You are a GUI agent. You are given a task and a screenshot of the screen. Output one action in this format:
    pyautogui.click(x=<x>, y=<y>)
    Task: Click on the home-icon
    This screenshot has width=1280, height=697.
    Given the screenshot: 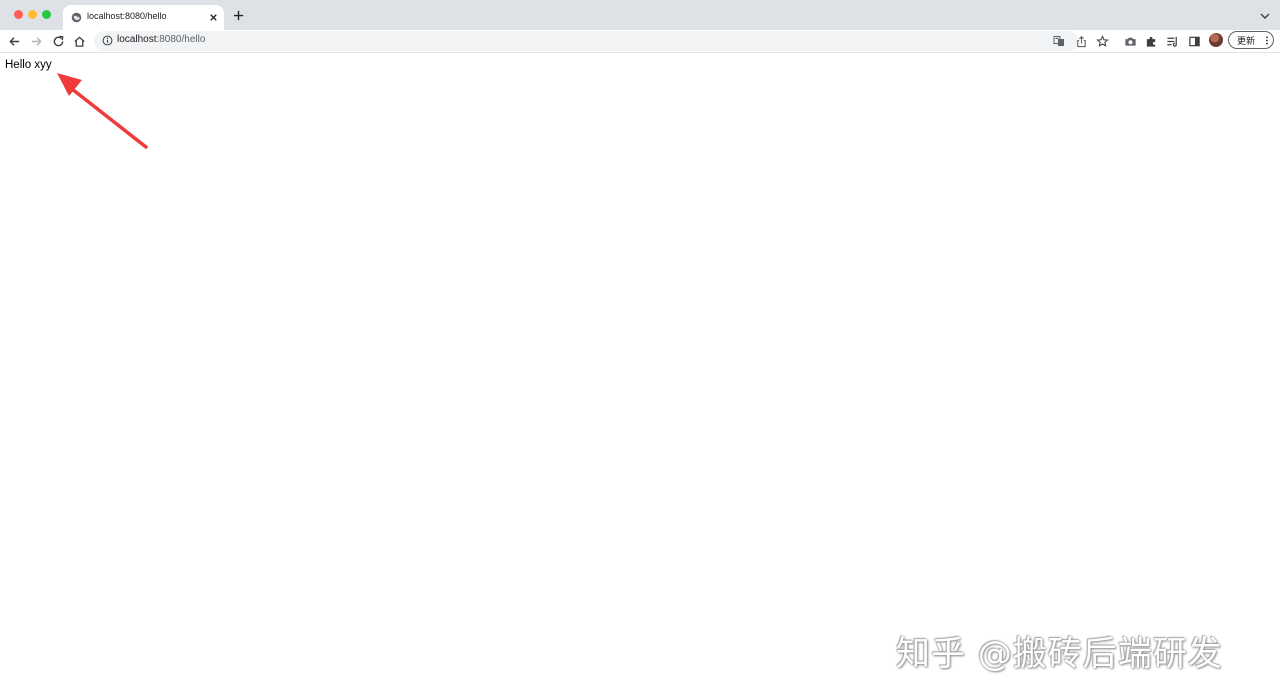 What is the action you would take?
    pyautogui.click(x=79, y=41)
    